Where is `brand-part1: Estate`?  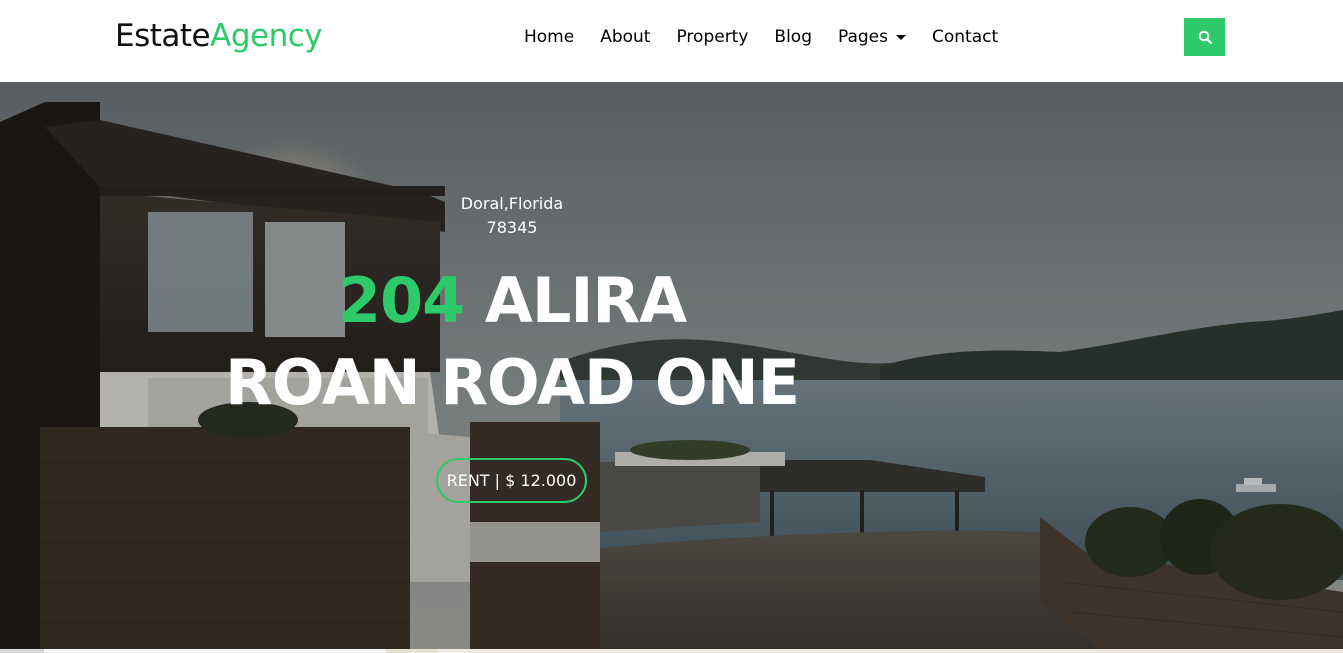
brand-part1: Estate is located at coordinates (163, 36).